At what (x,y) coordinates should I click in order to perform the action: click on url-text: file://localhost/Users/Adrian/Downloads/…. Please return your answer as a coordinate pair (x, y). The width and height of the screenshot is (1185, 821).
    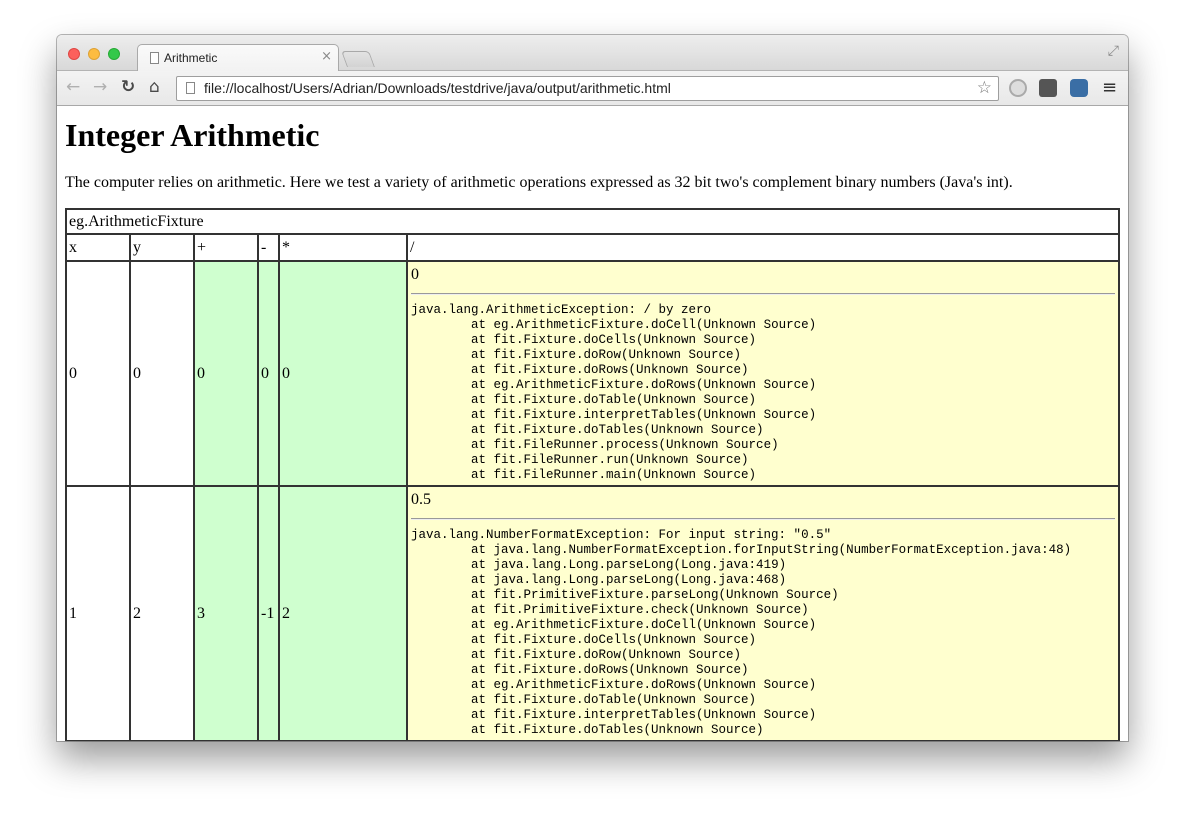
    Looking at the image, I should click on (437, 88).